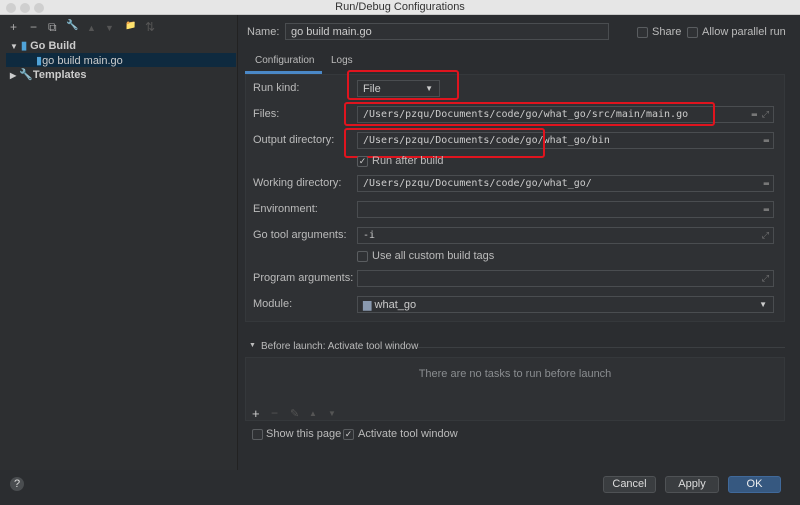  I want to click on go-icon: ▮, so click(24, 46).